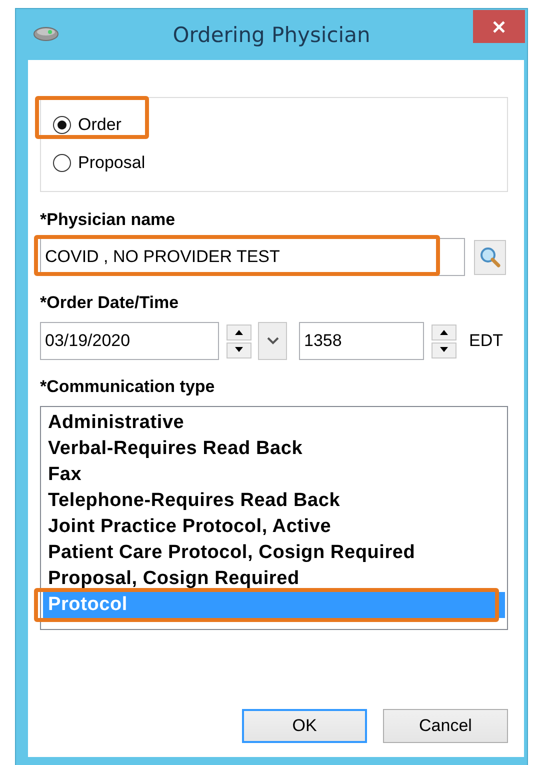  I want to click on date-field: 03/19/2020, so click(129, 341).